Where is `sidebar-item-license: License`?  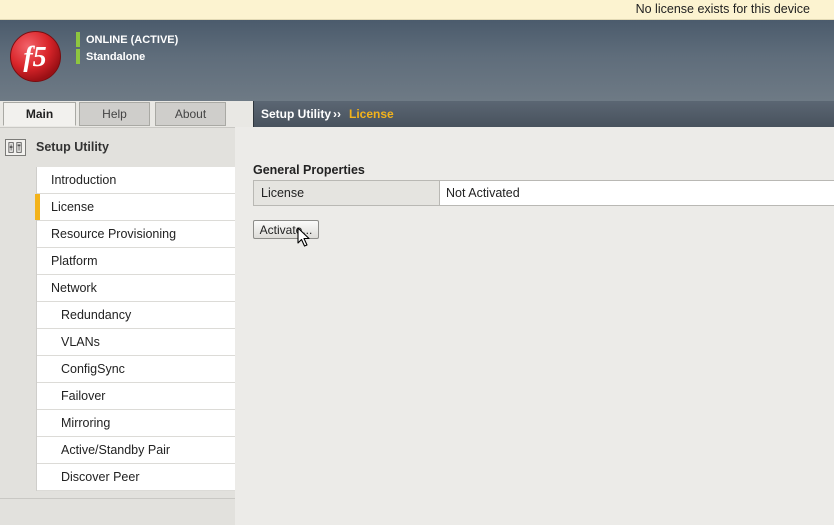
sidebar-item-license: License is located at coordinates (135, 207).